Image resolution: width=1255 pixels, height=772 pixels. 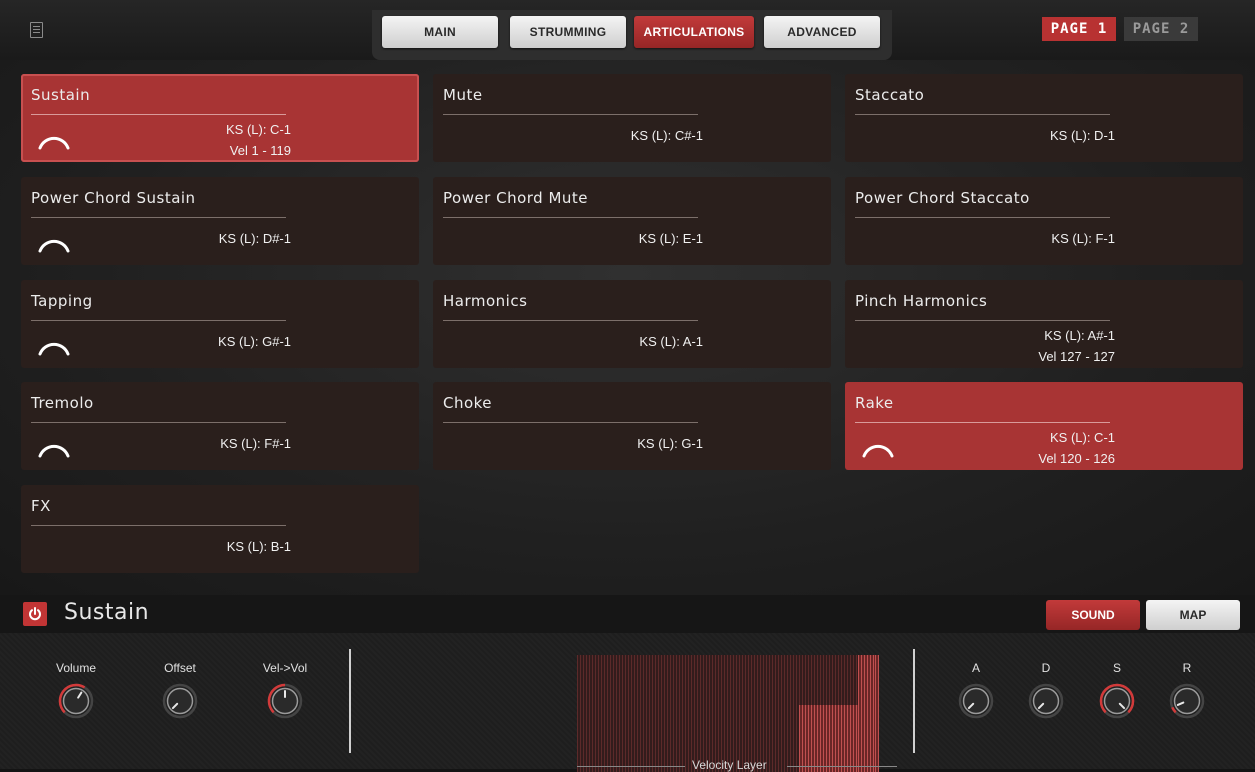 I want to click on knob-label: Volume, so click(x=76, y=668).